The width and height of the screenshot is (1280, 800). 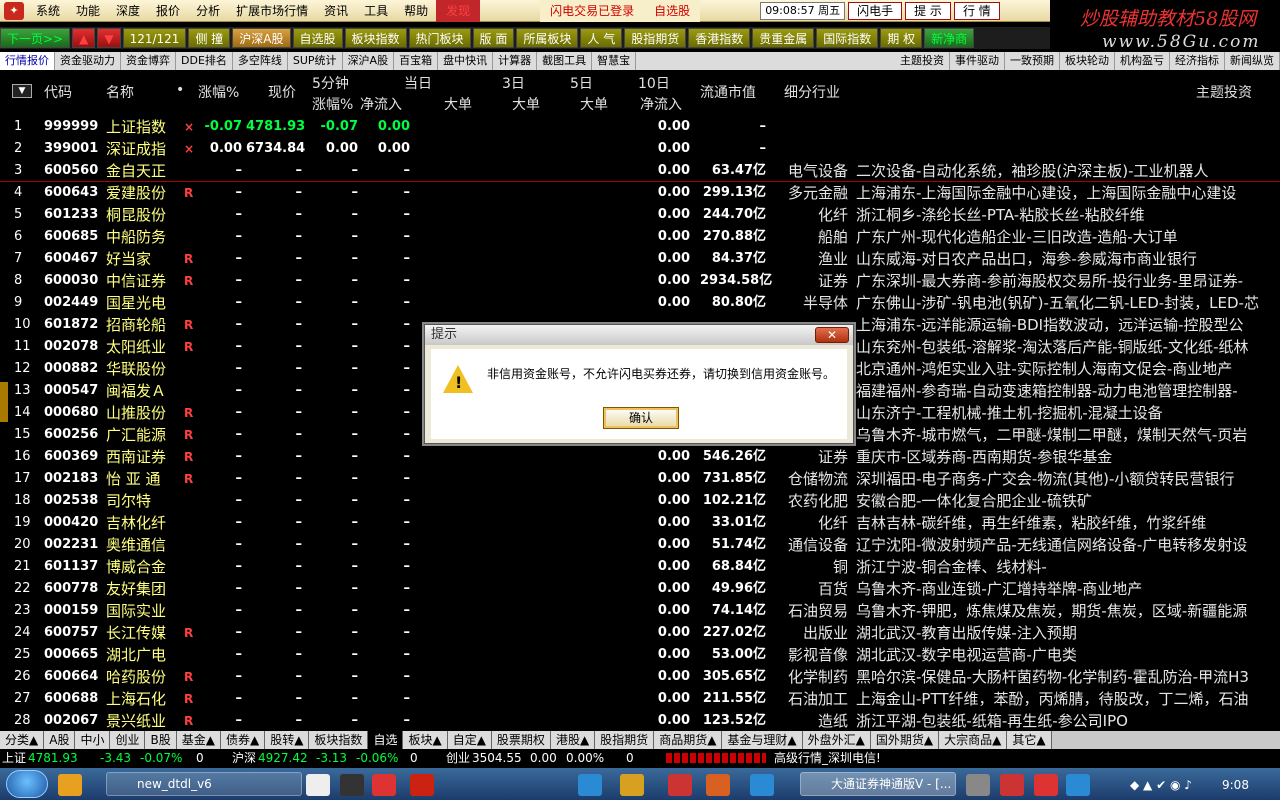 What do you see at coordinates (625, 740) in the screenshot?
I see `category-tab-14: 股指期货` at bounding box center [625, 740].